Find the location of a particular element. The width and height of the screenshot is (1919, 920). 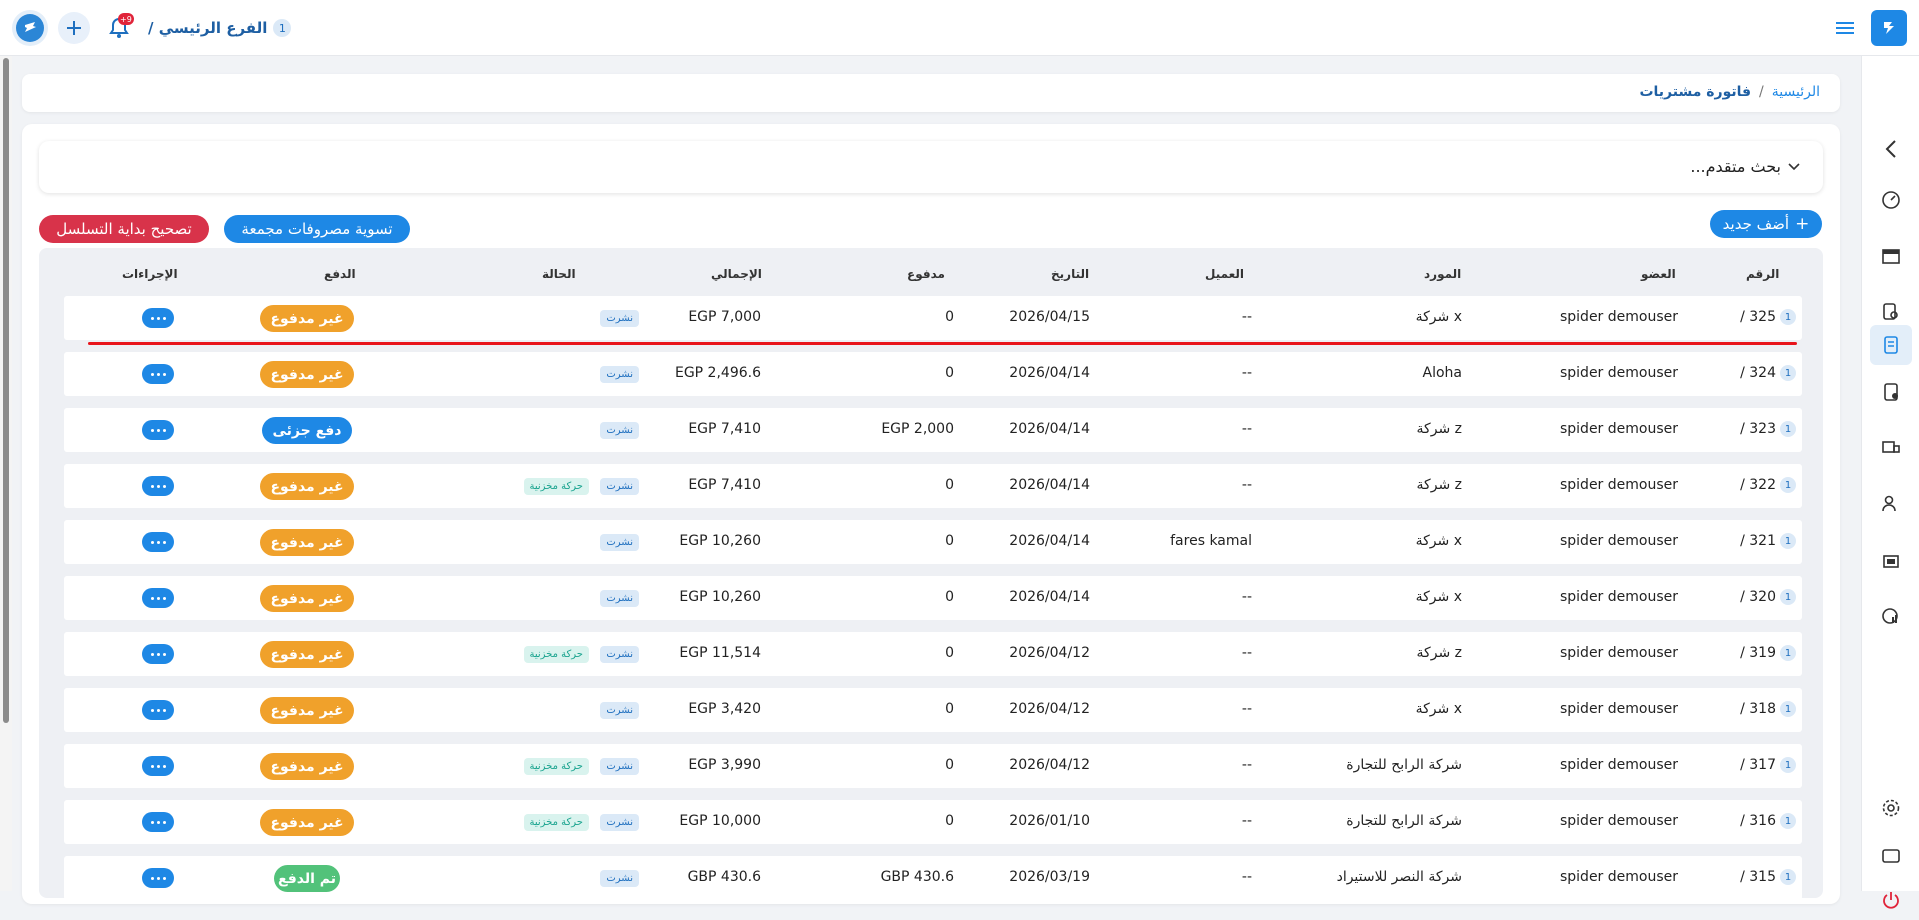

header-payment: الدفع is located at coordinates (340, 274).